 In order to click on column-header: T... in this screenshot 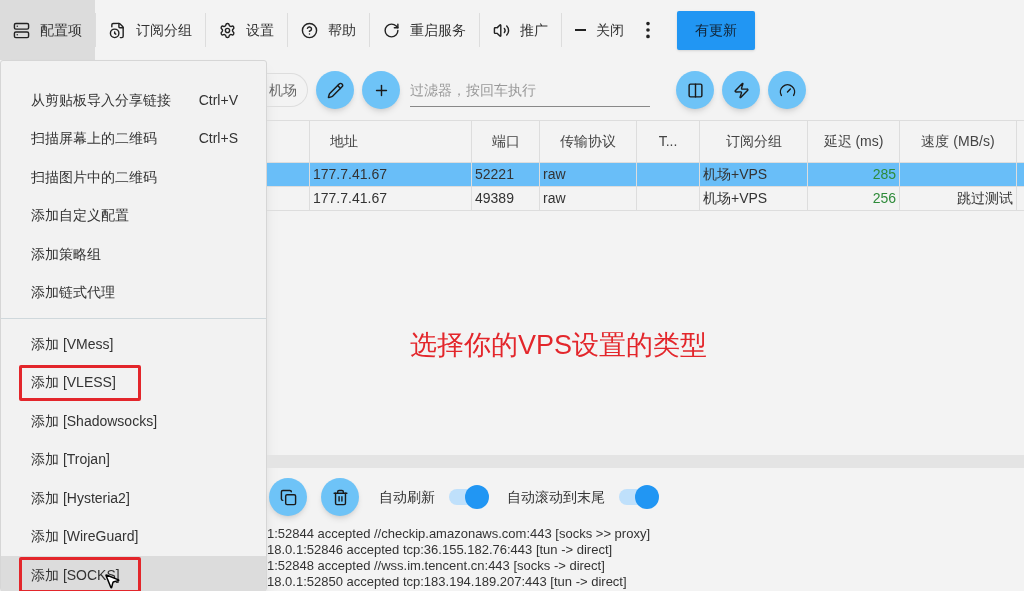, I will do `click(668, 141)`.